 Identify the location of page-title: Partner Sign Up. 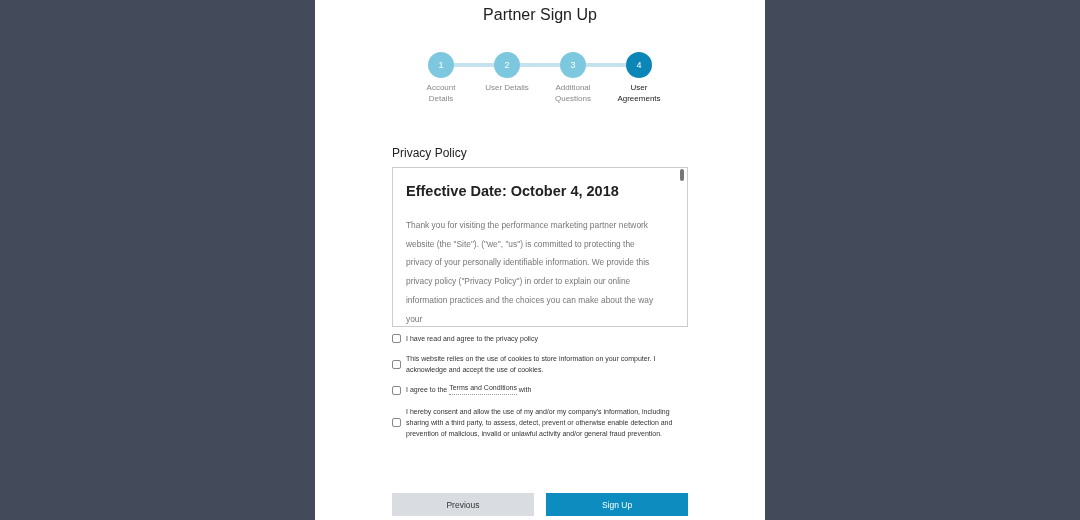
(540, 15).